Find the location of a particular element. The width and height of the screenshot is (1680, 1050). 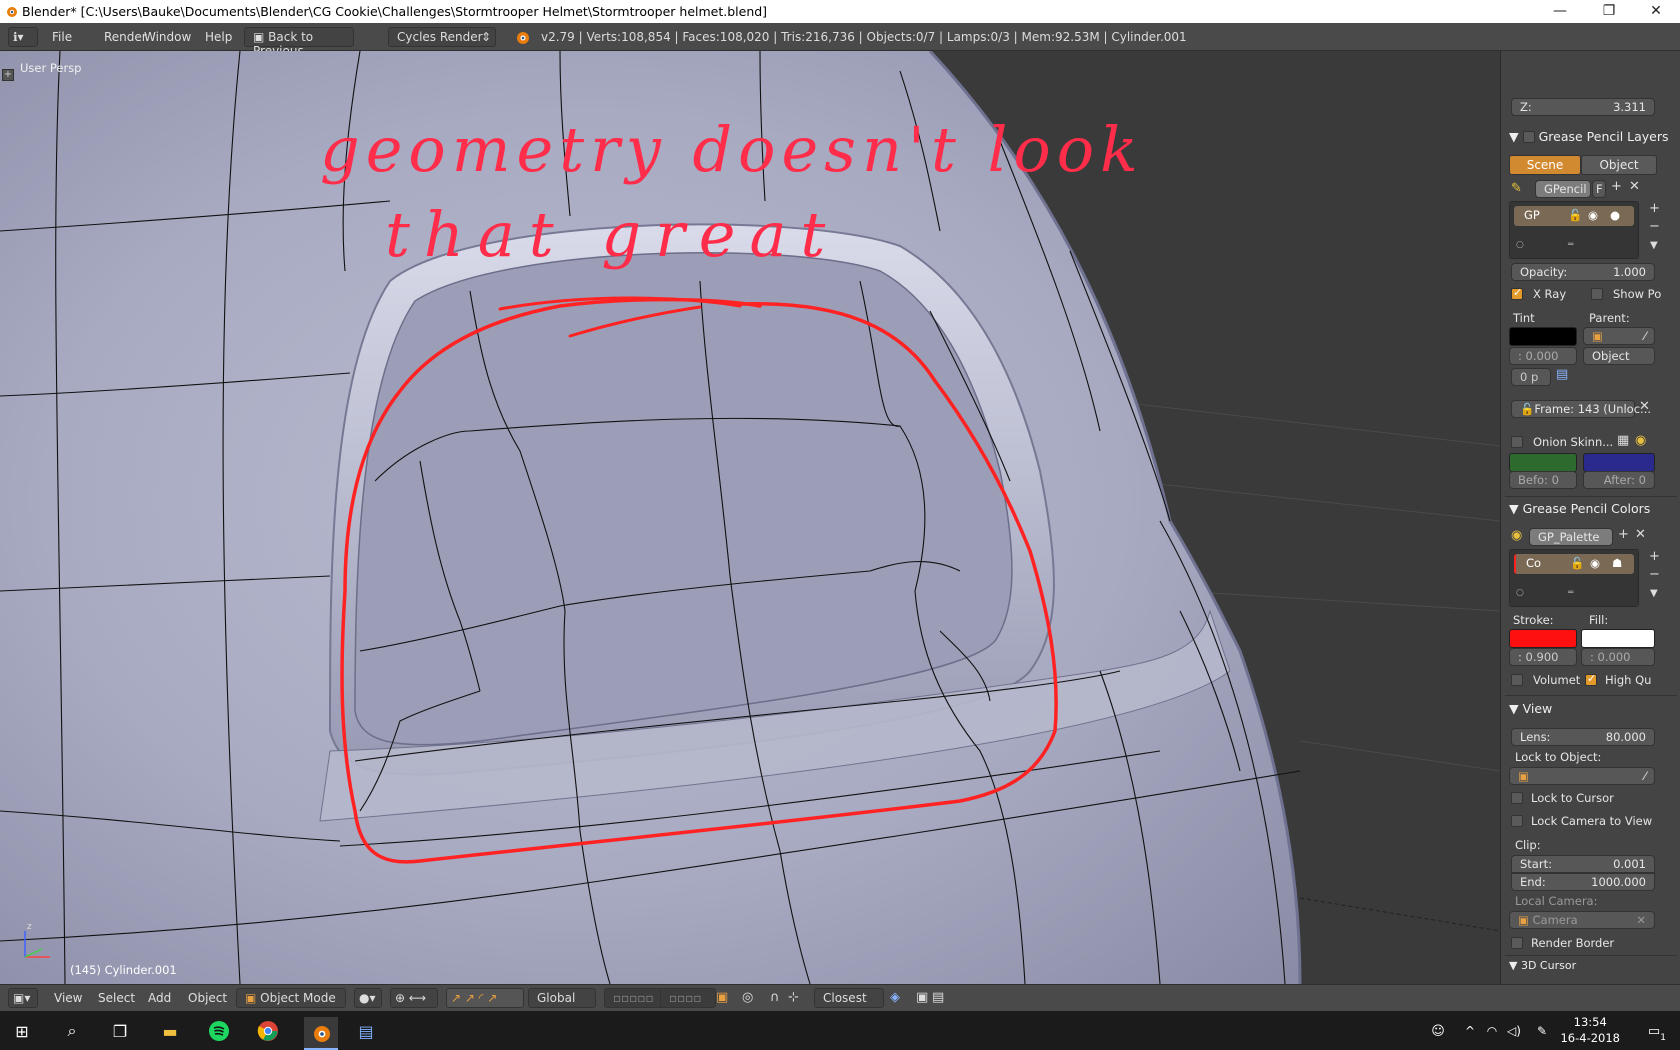

lock-cursor-checkbox is located at coordinates (1517, 798).